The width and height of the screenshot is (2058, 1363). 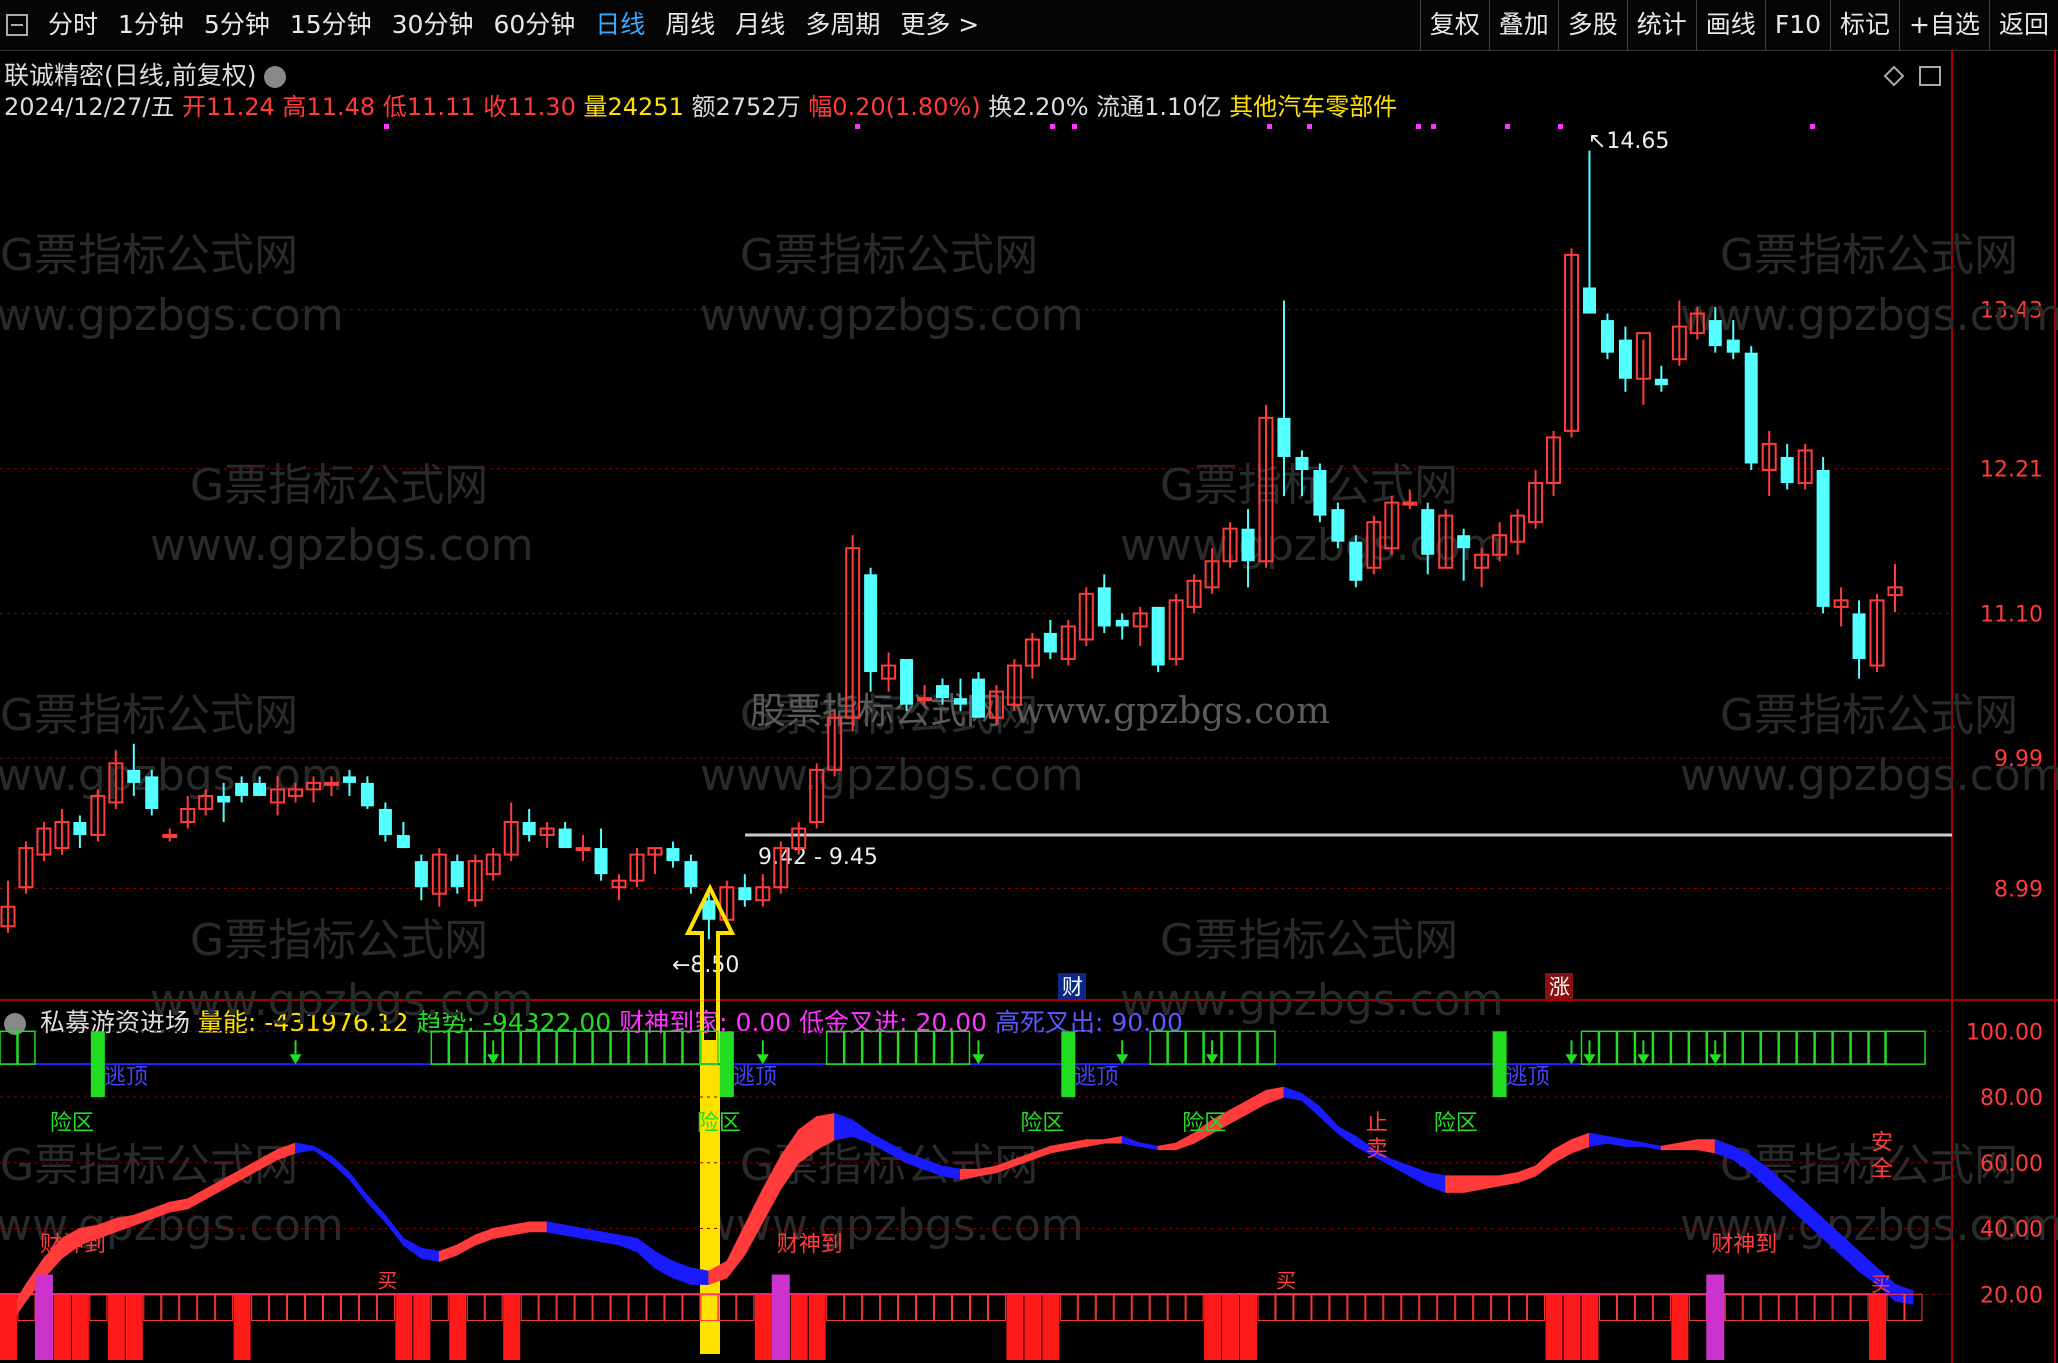 I want to click on danger-label: 险区, so click(x=1456, y=1123).